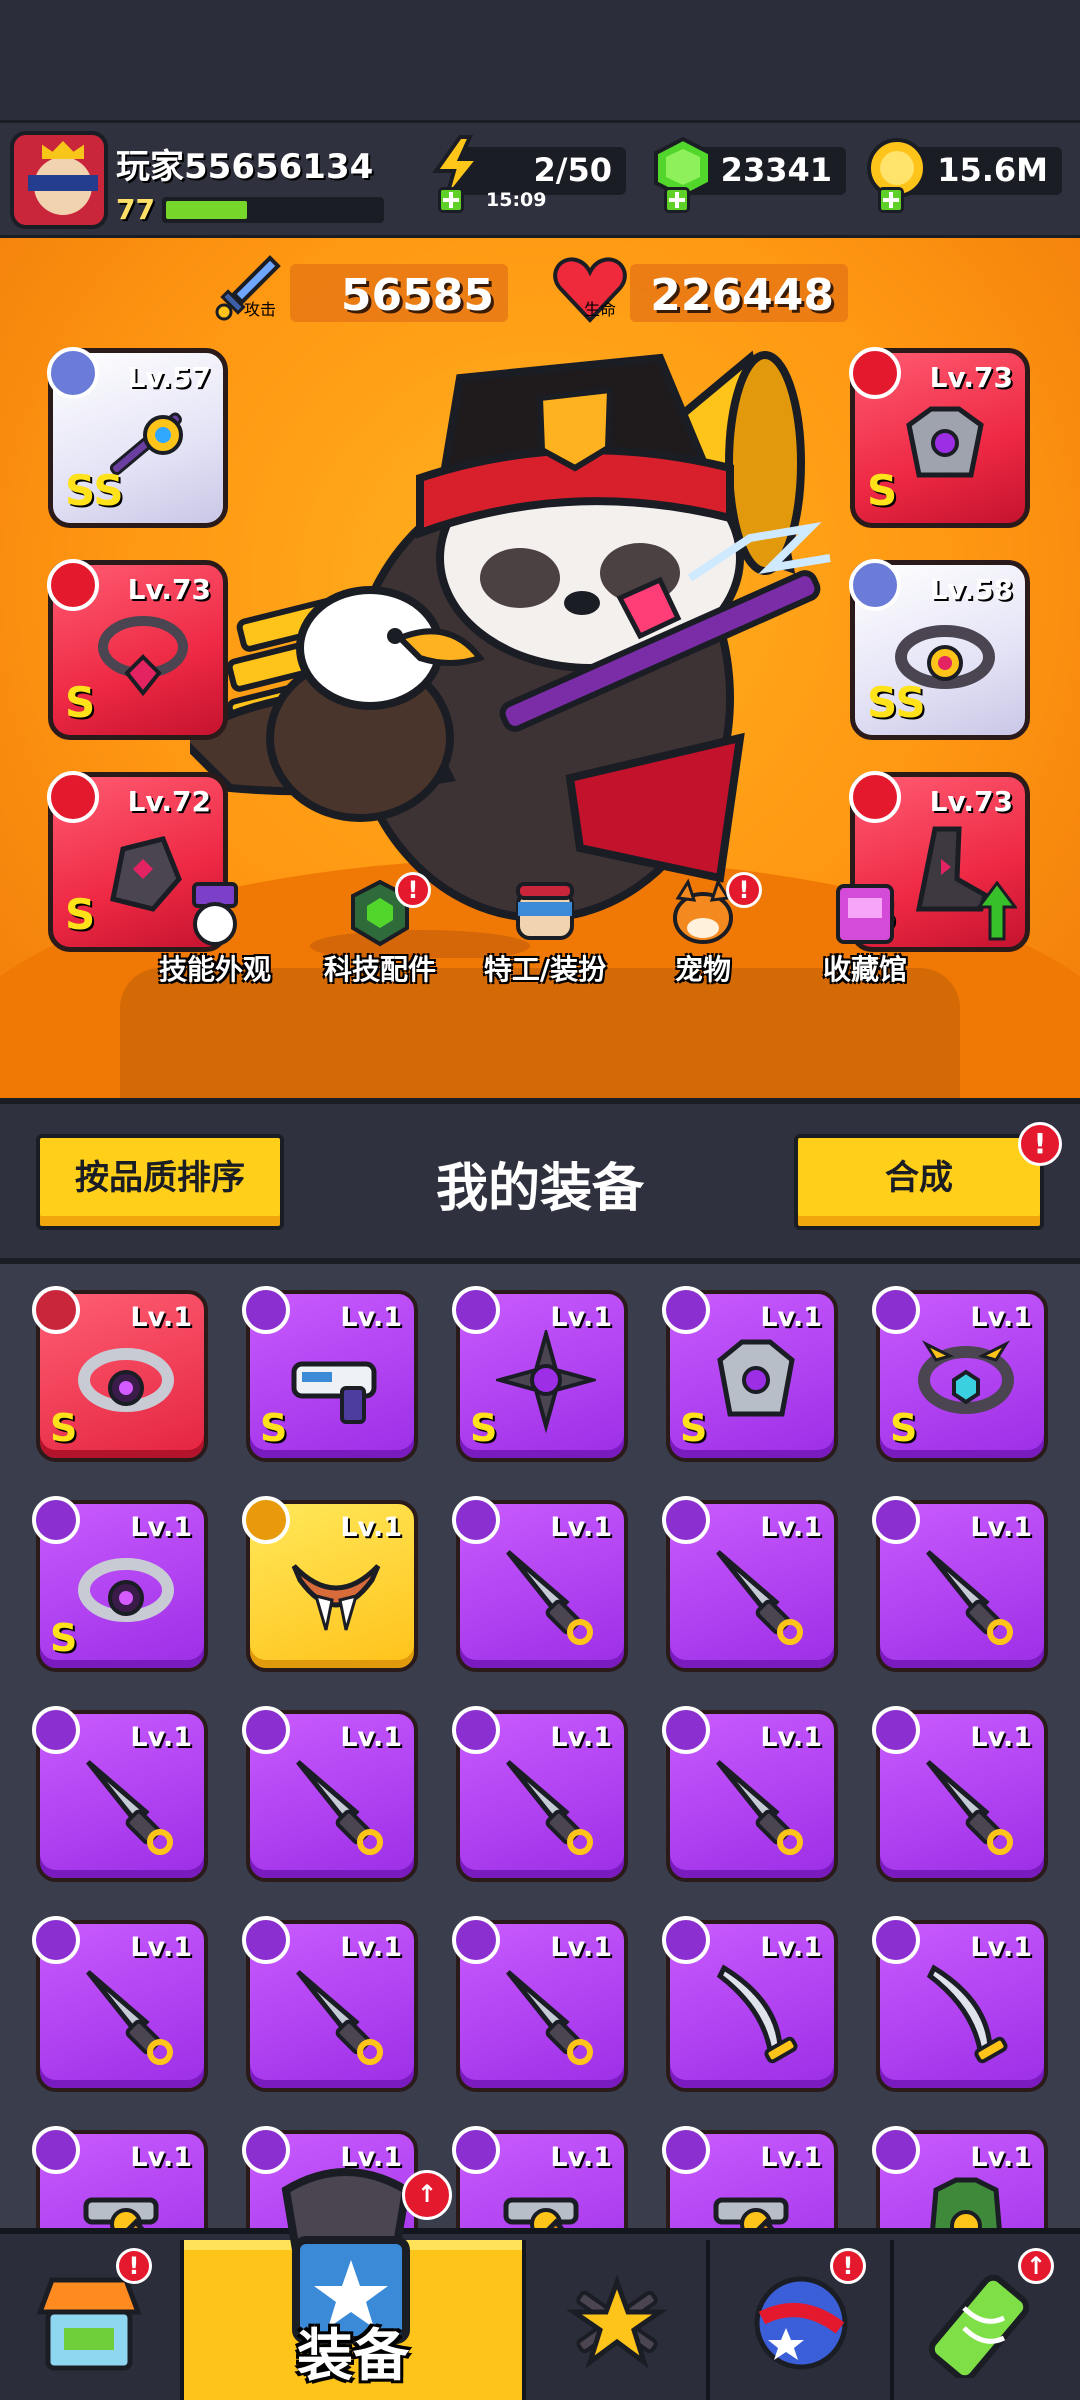  I want to click on gear-slot-weapon: Lv.57 SS, so click(137, 437).